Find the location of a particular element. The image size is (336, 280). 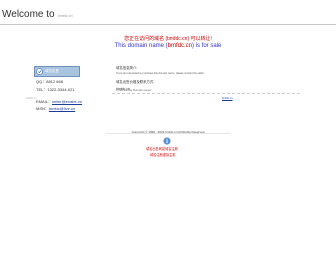

footer-link-register: 域名出售网站域名注册 is located at coordinates (162, 148).